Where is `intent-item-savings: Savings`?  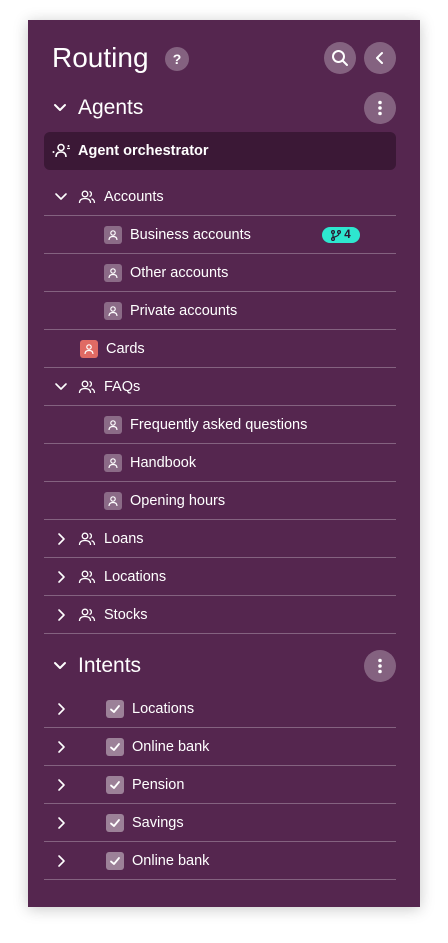 intent-item-savings: Savings is located at coordinates (220, 823).